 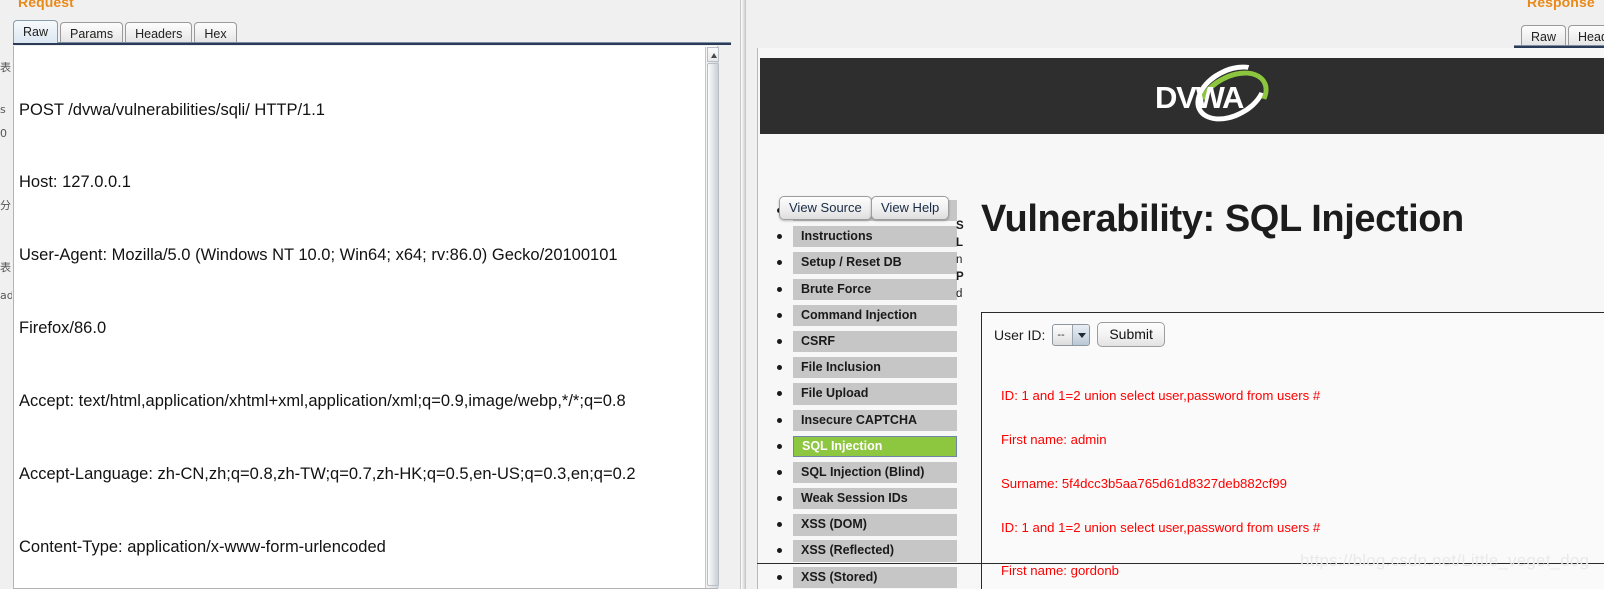 What do you see at coordinates (875, 499) in the screenshot?
I see `sidebar-item-label: Weak Session IDs` at bounding box center [875, 499].